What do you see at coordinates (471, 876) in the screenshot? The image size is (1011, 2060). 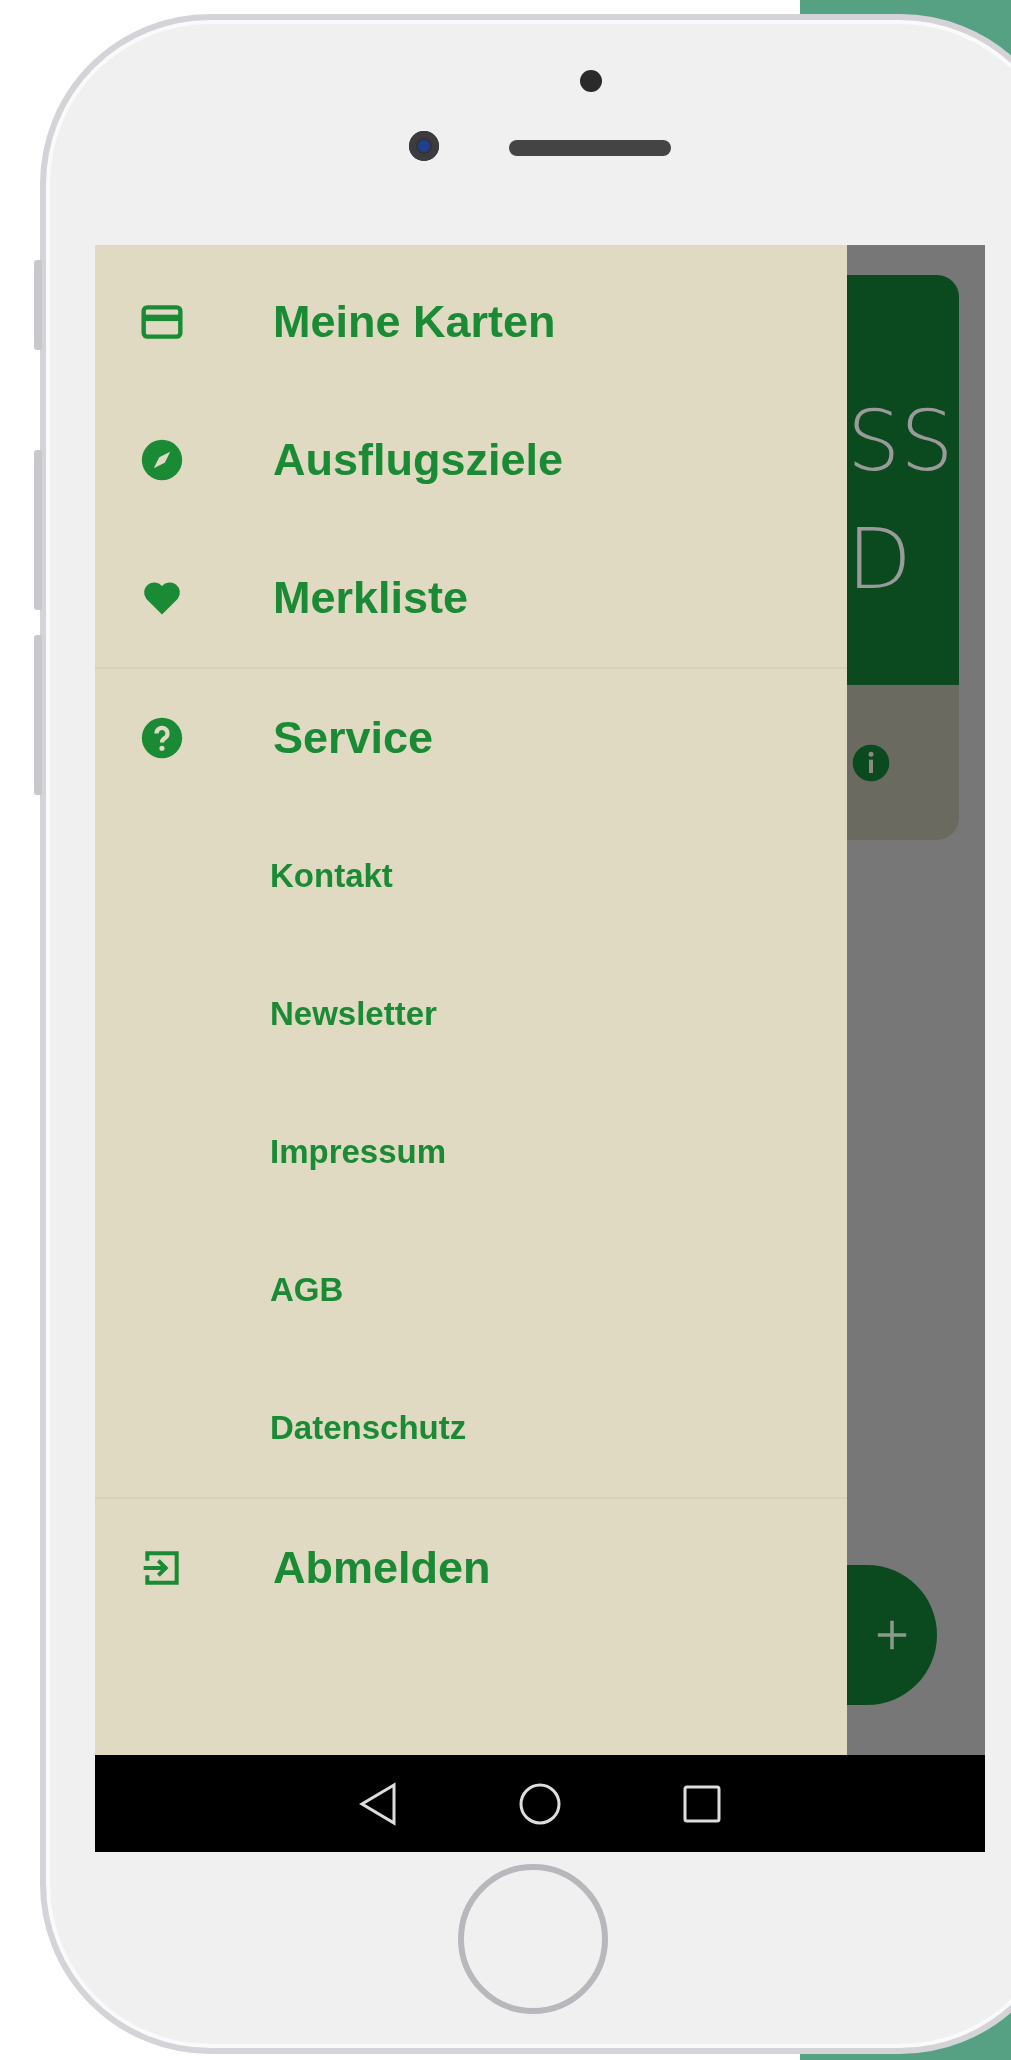 I see `submenu-item: Kontakt` at bounding box center [471, 876].